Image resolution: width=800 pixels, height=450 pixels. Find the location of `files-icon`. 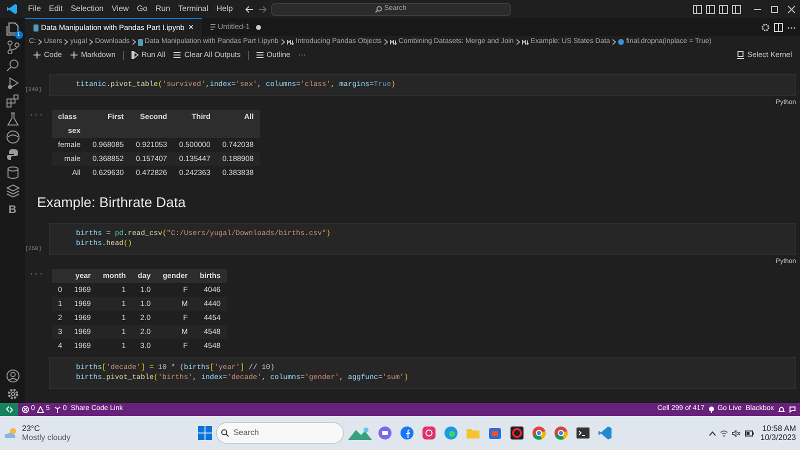

files-icon is located at coordinates (13, 29).